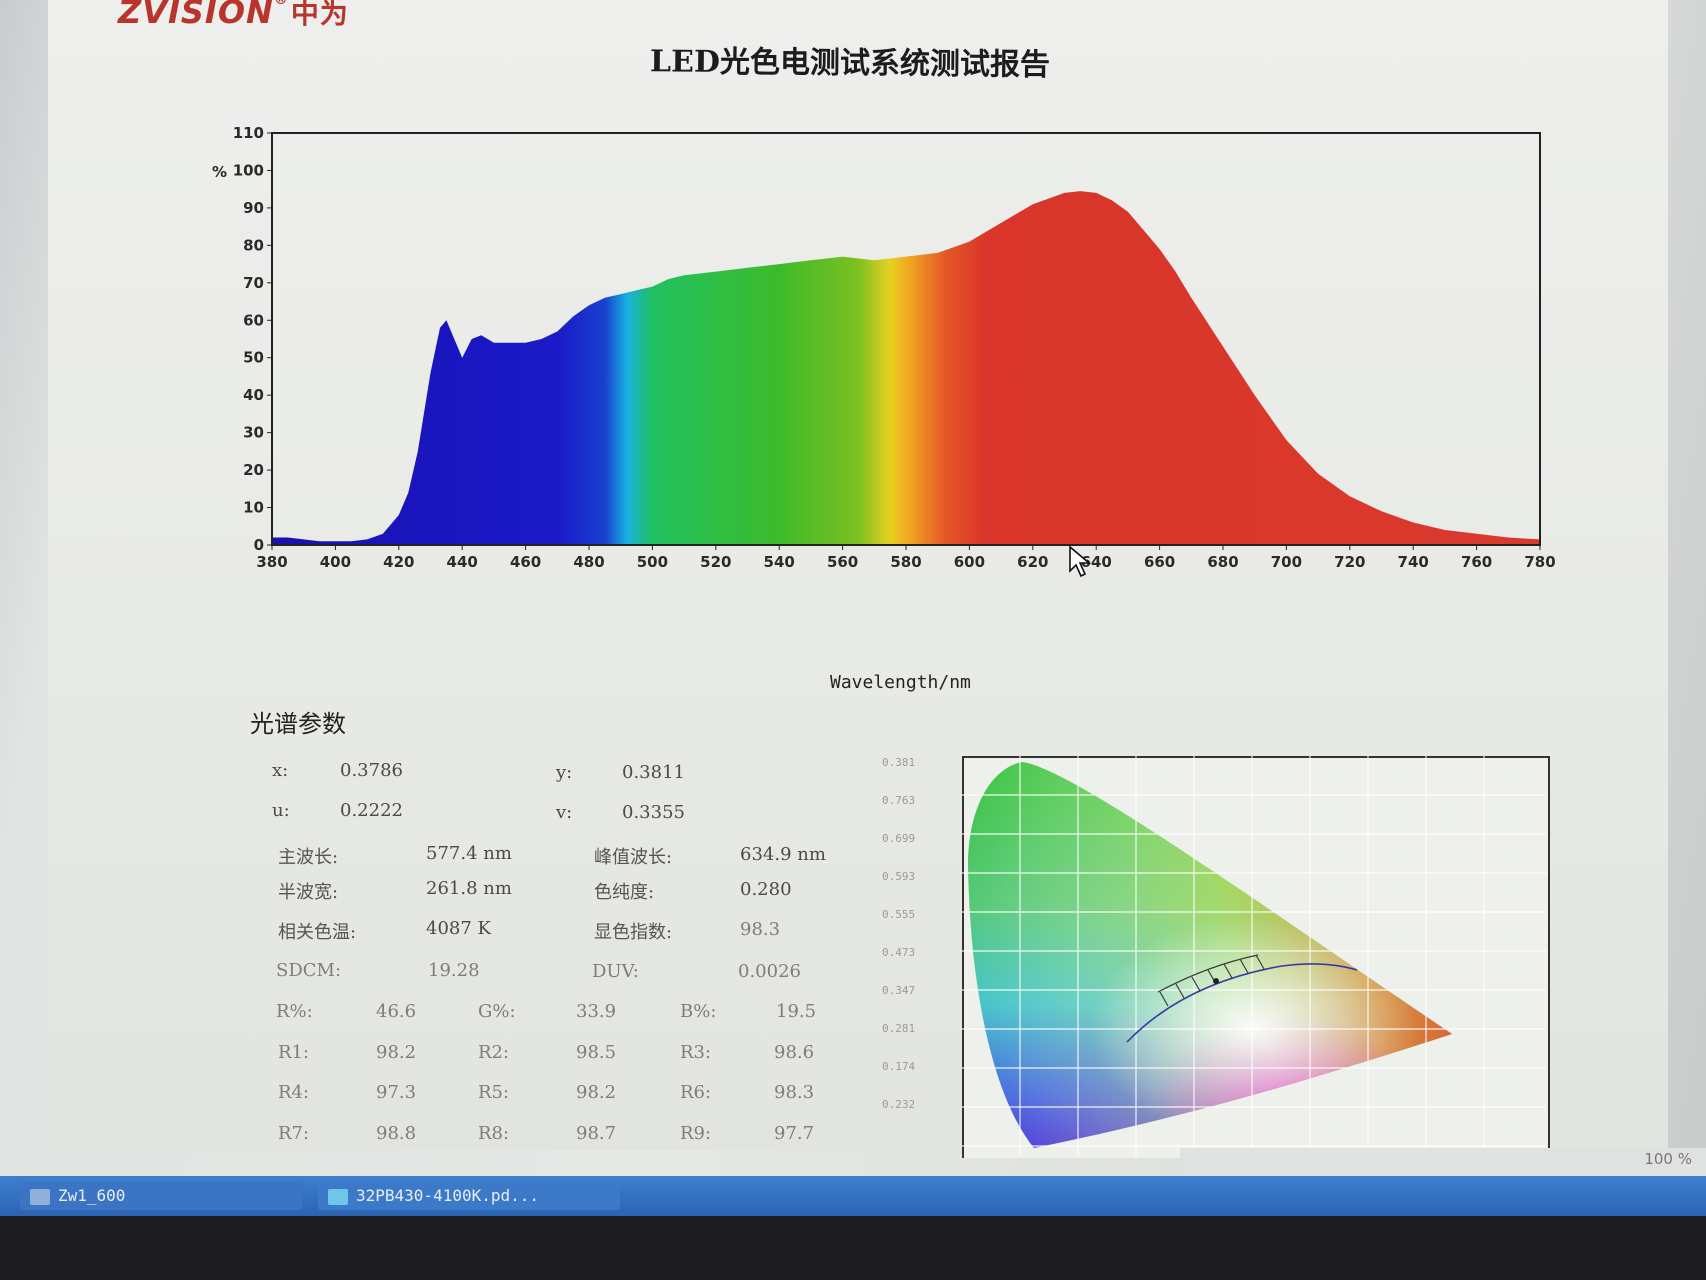 This screenshot has width=1706, height=1280. Describe the element at coordinates (783, 854) in the screenshot. I see `param-peak-value: 634.9 nm` at that location.